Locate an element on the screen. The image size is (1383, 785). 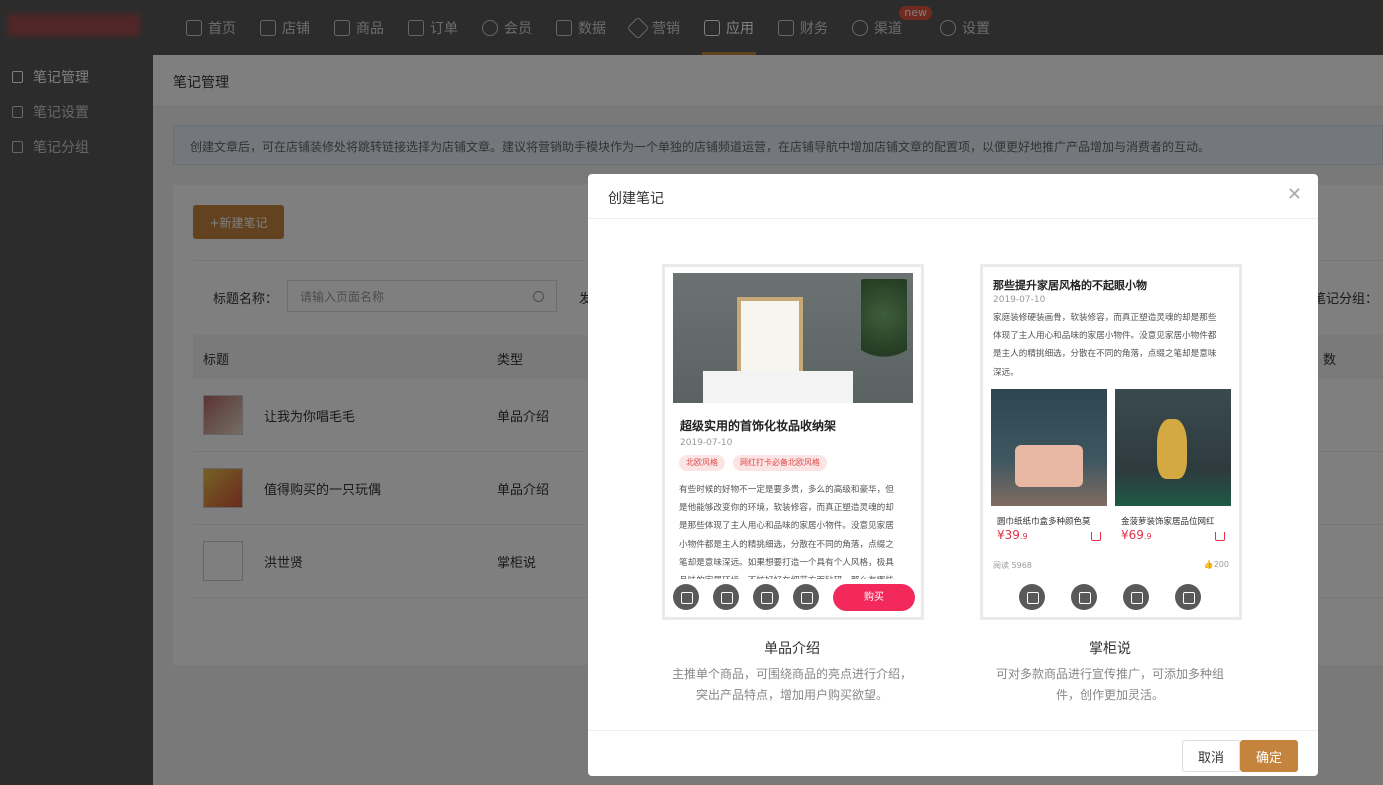
preview-action-bar: 购买 is located at coordinates (793, 598).